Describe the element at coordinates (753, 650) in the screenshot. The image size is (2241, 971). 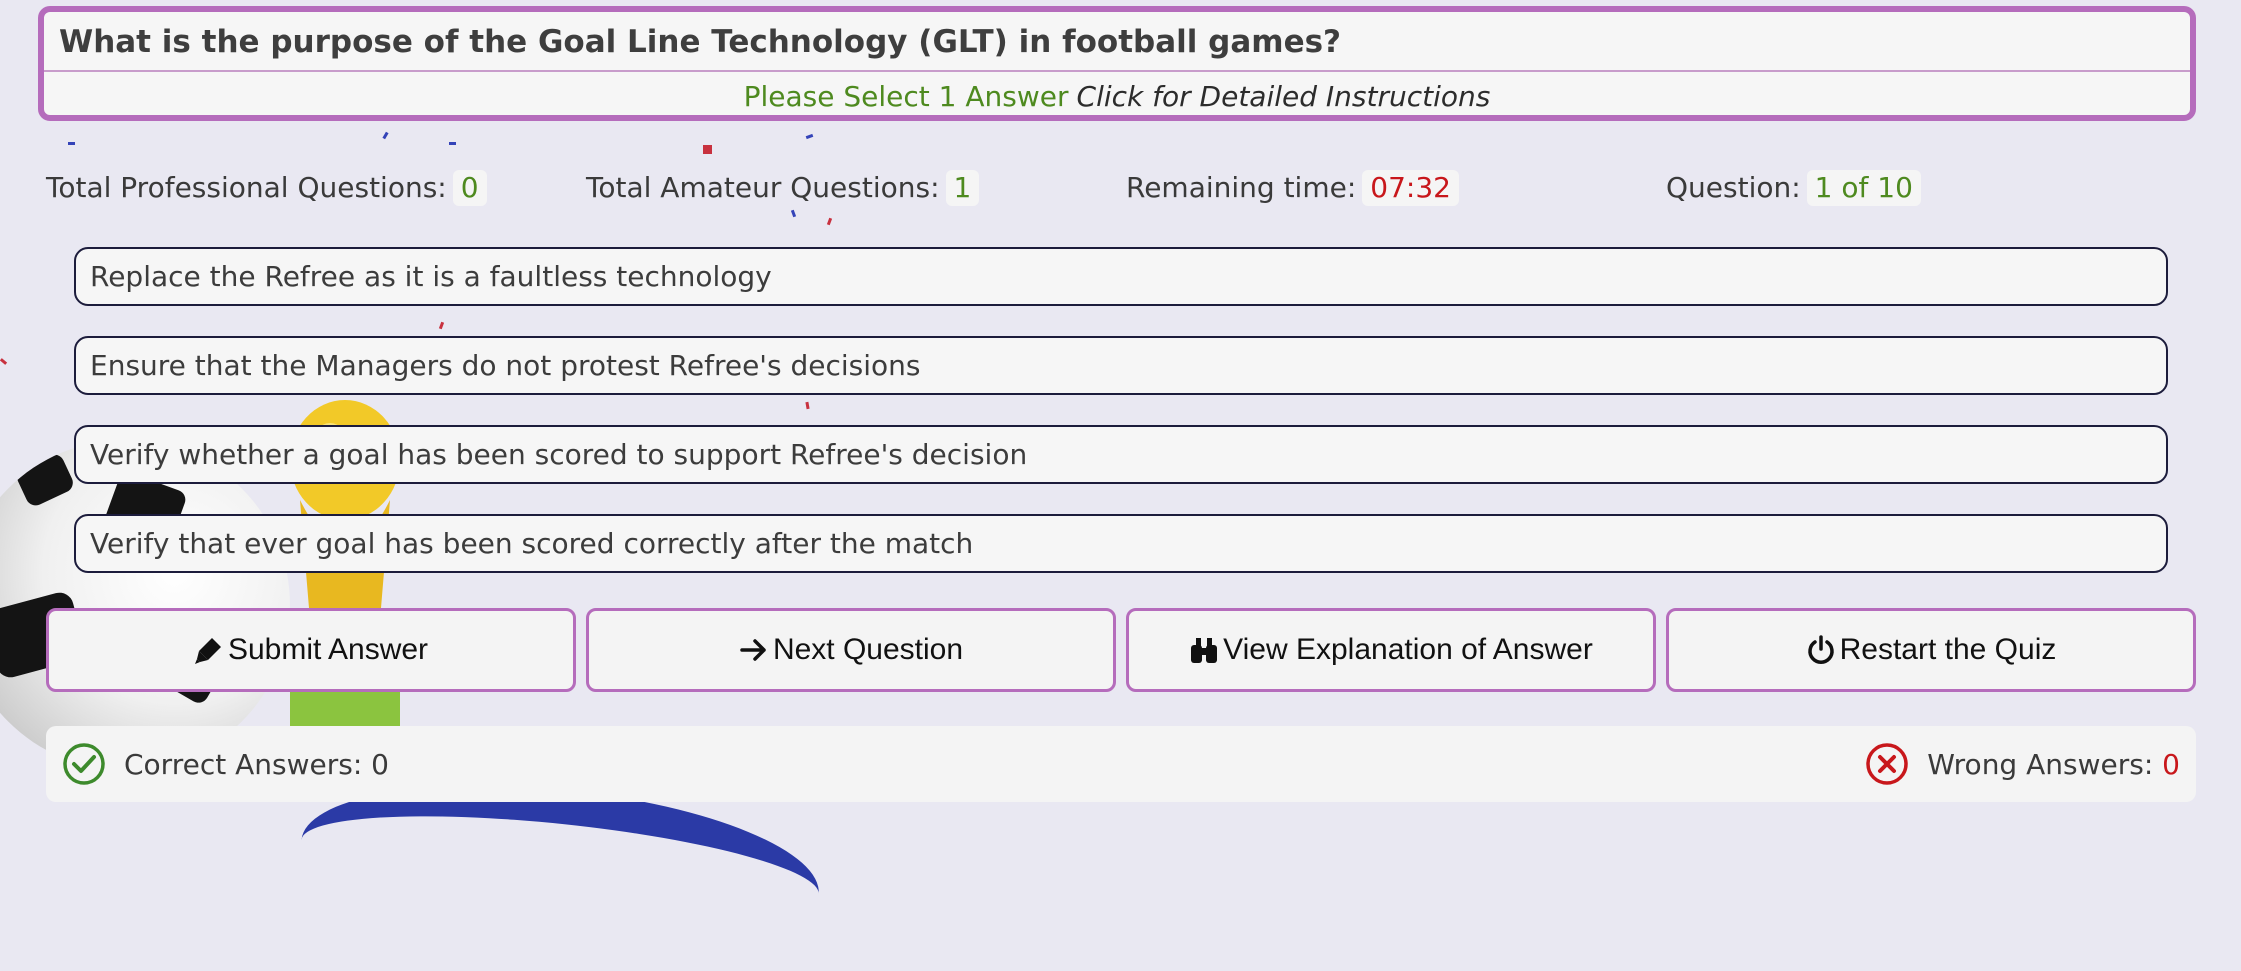
I see `arrow-right-icon` at that location.